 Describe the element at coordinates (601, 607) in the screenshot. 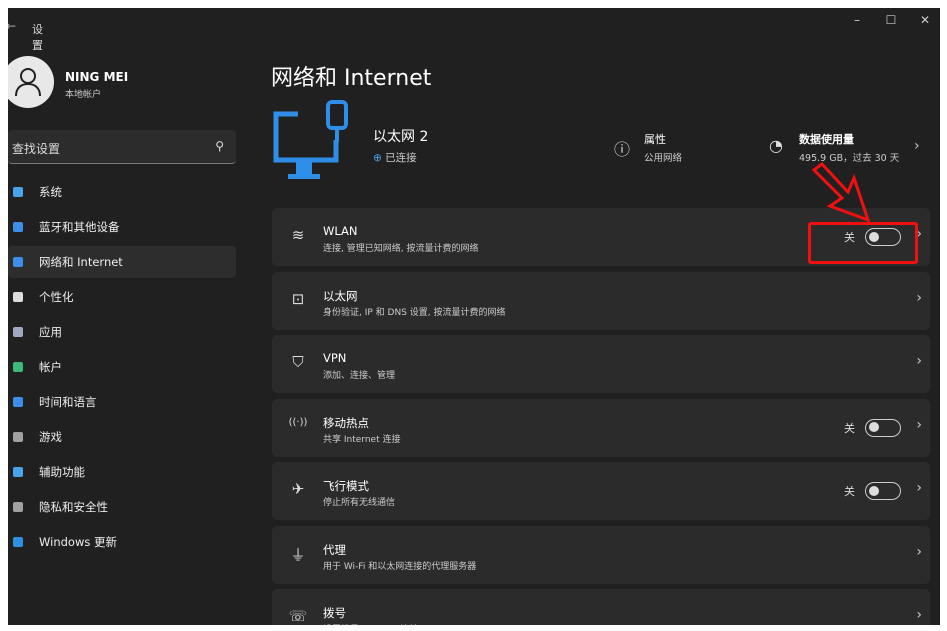

I see `settings-card: ☏ 拨号 设置拨号 Internet 连接 ›` at that location.